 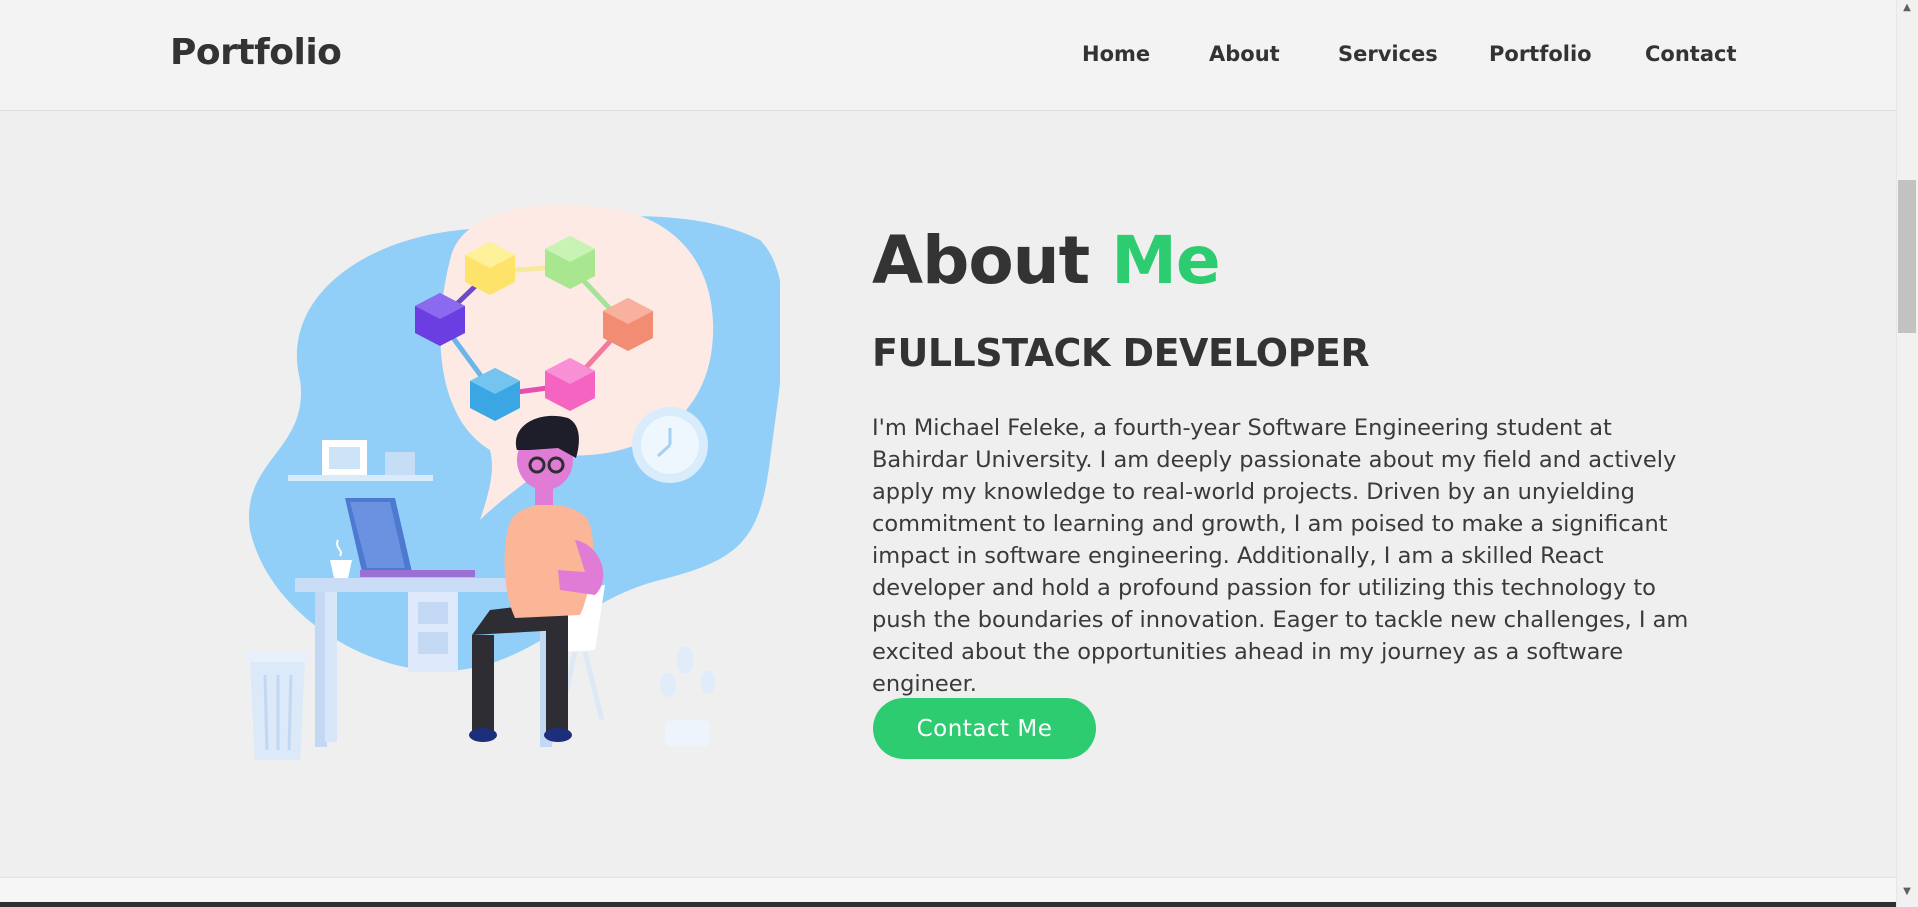 I want to click on nav-link-about: About, so click(x=1244, y=54).